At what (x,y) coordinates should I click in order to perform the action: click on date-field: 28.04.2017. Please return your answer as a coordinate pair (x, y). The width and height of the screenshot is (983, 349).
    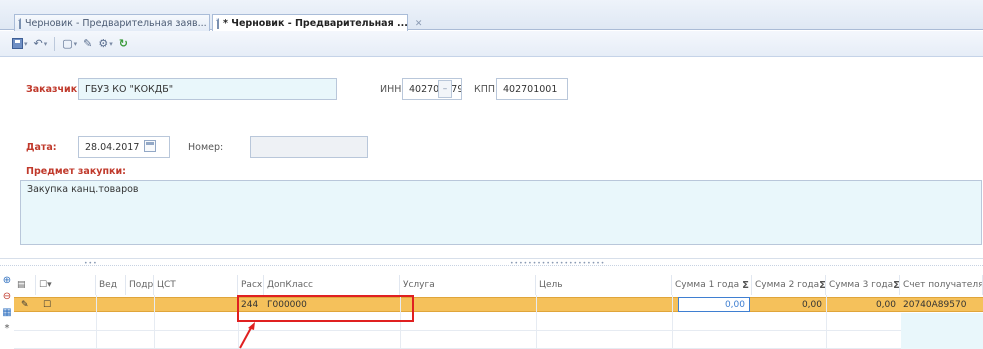
    Looking at the image, I should click on (124, 147).